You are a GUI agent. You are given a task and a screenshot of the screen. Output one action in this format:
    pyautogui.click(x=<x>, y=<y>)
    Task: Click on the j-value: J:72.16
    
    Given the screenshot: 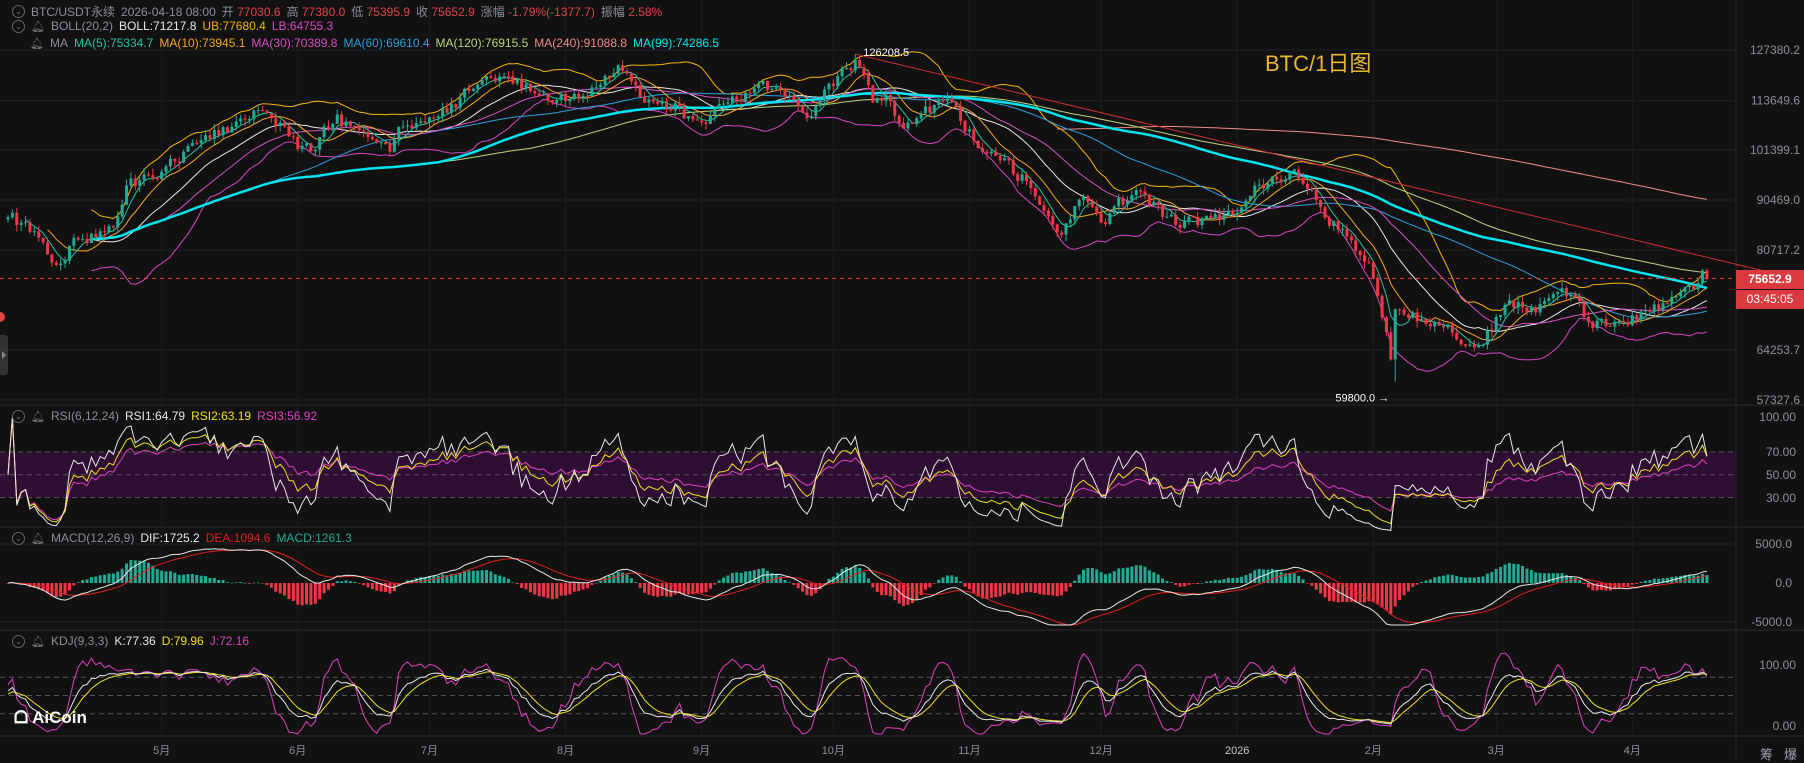 What is the action you would take?
    pyautogui.click(x=229, y=641)
    